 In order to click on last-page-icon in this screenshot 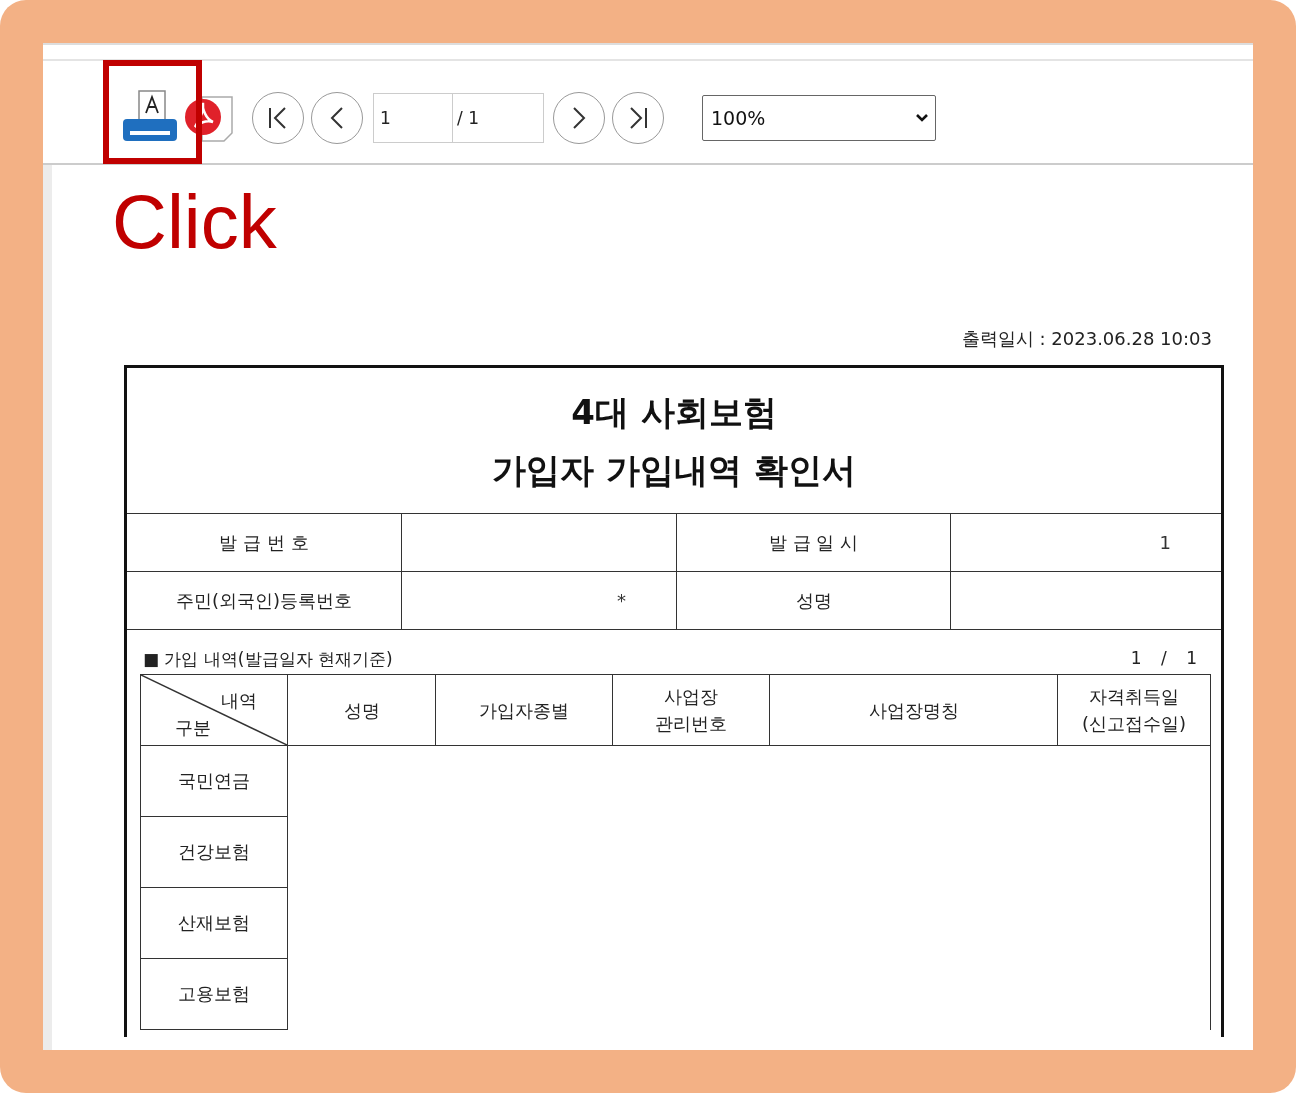, I will do `click(638, 118)`.